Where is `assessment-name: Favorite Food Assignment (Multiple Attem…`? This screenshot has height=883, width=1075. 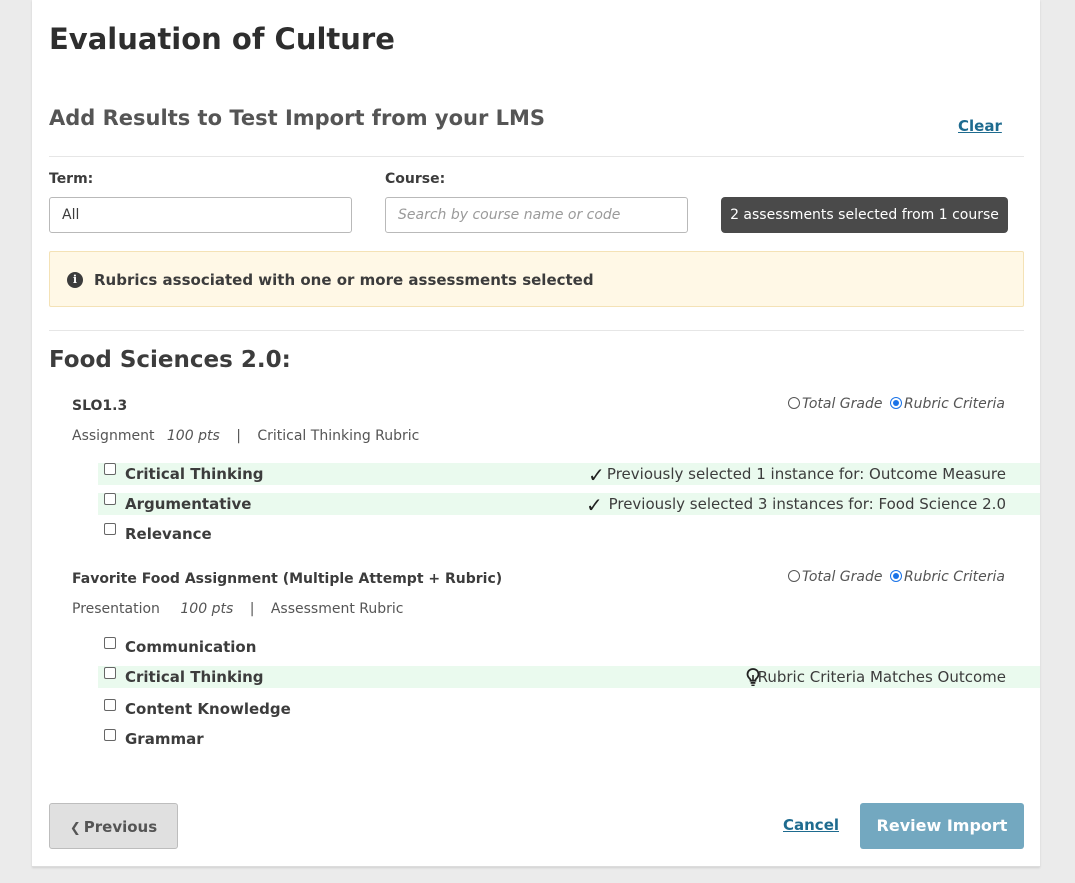 assessment-name: Favorite Food Assignment (Multiple Attem… is located at coordinates (287, 579).